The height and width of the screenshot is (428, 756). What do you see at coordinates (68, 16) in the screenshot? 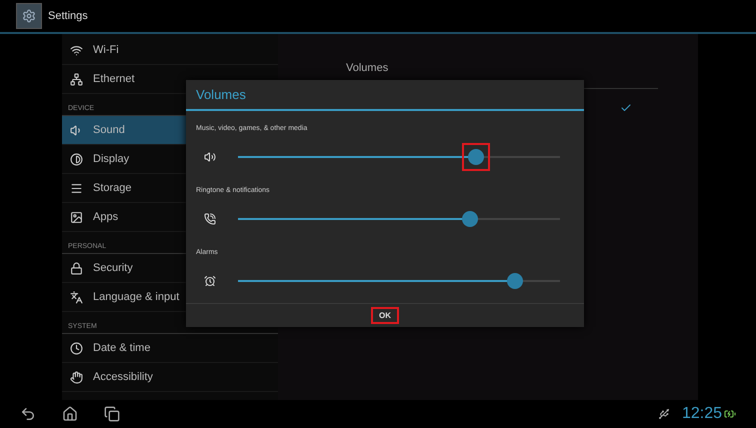
I see `window-title: Settings` at bounding box center [68, 16].